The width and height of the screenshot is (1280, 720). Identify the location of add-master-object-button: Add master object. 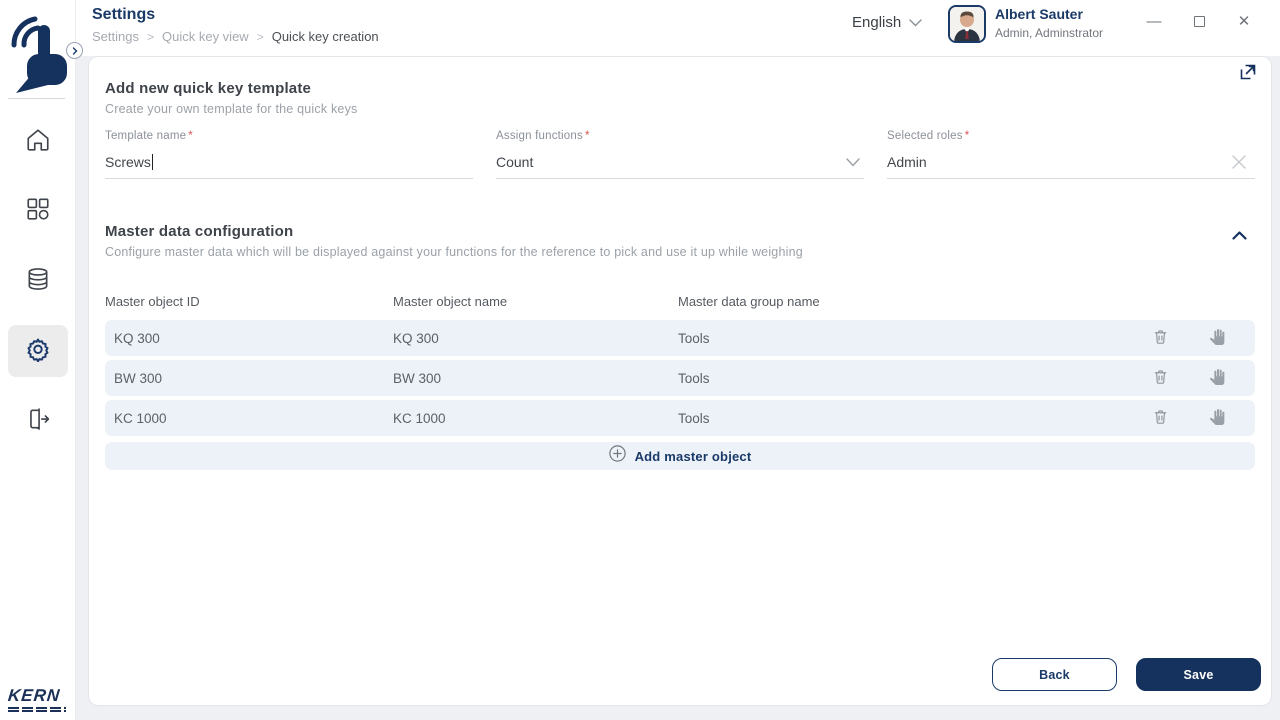
(680, 456).